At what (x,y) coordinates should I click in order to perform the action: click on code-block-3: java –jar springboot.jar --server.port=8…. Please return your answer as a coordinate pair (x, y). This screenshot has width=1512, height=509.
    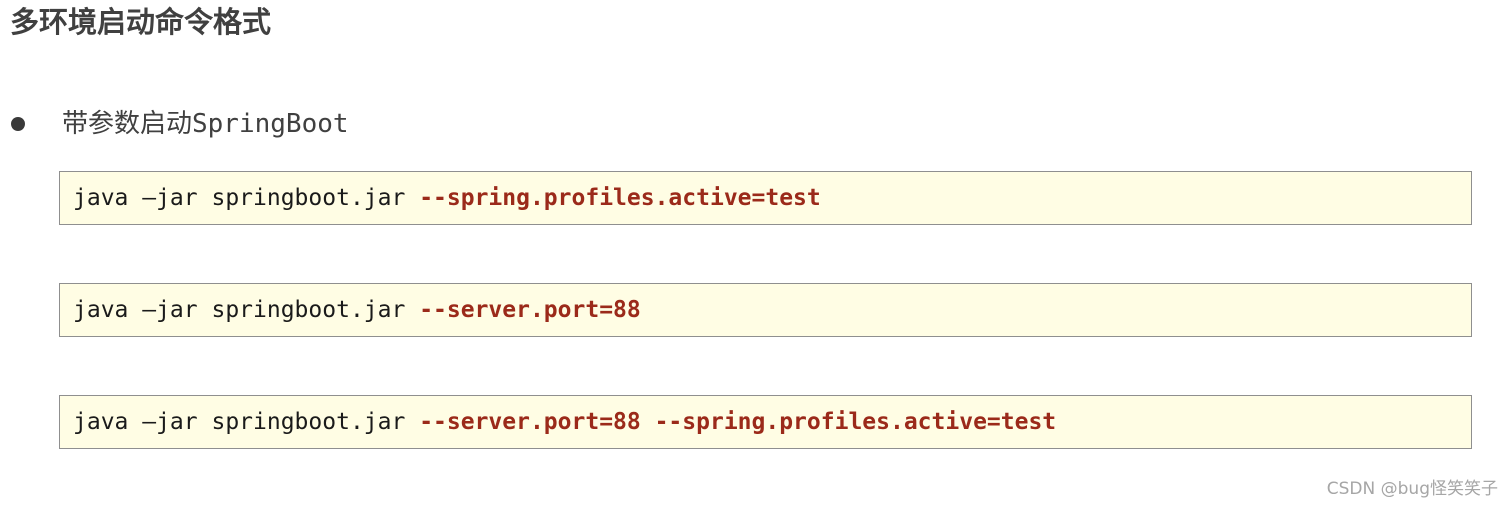
    Looking at the image, I should click on (765, 422).